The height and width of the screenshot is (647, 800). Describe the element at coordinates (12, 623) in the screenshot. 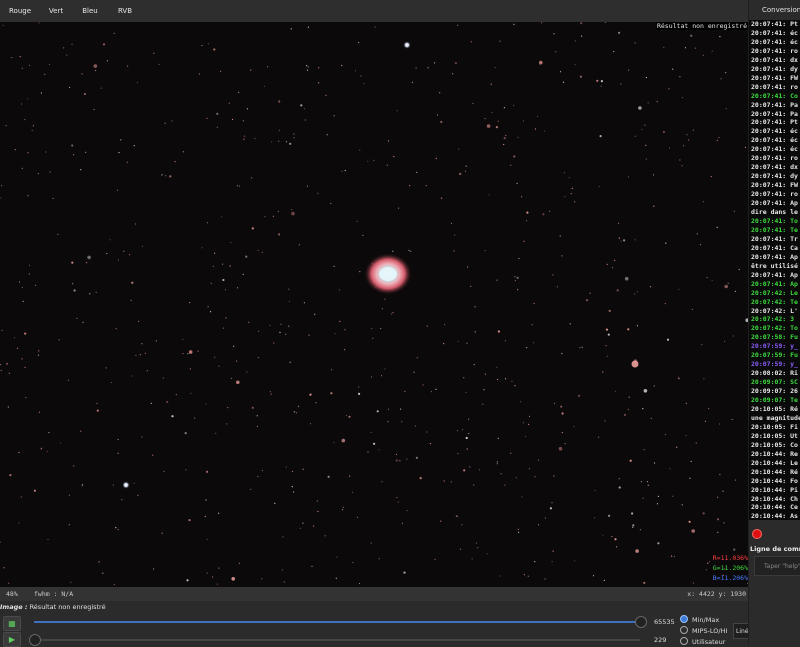

I see `histogram-button: ▦` at that location.